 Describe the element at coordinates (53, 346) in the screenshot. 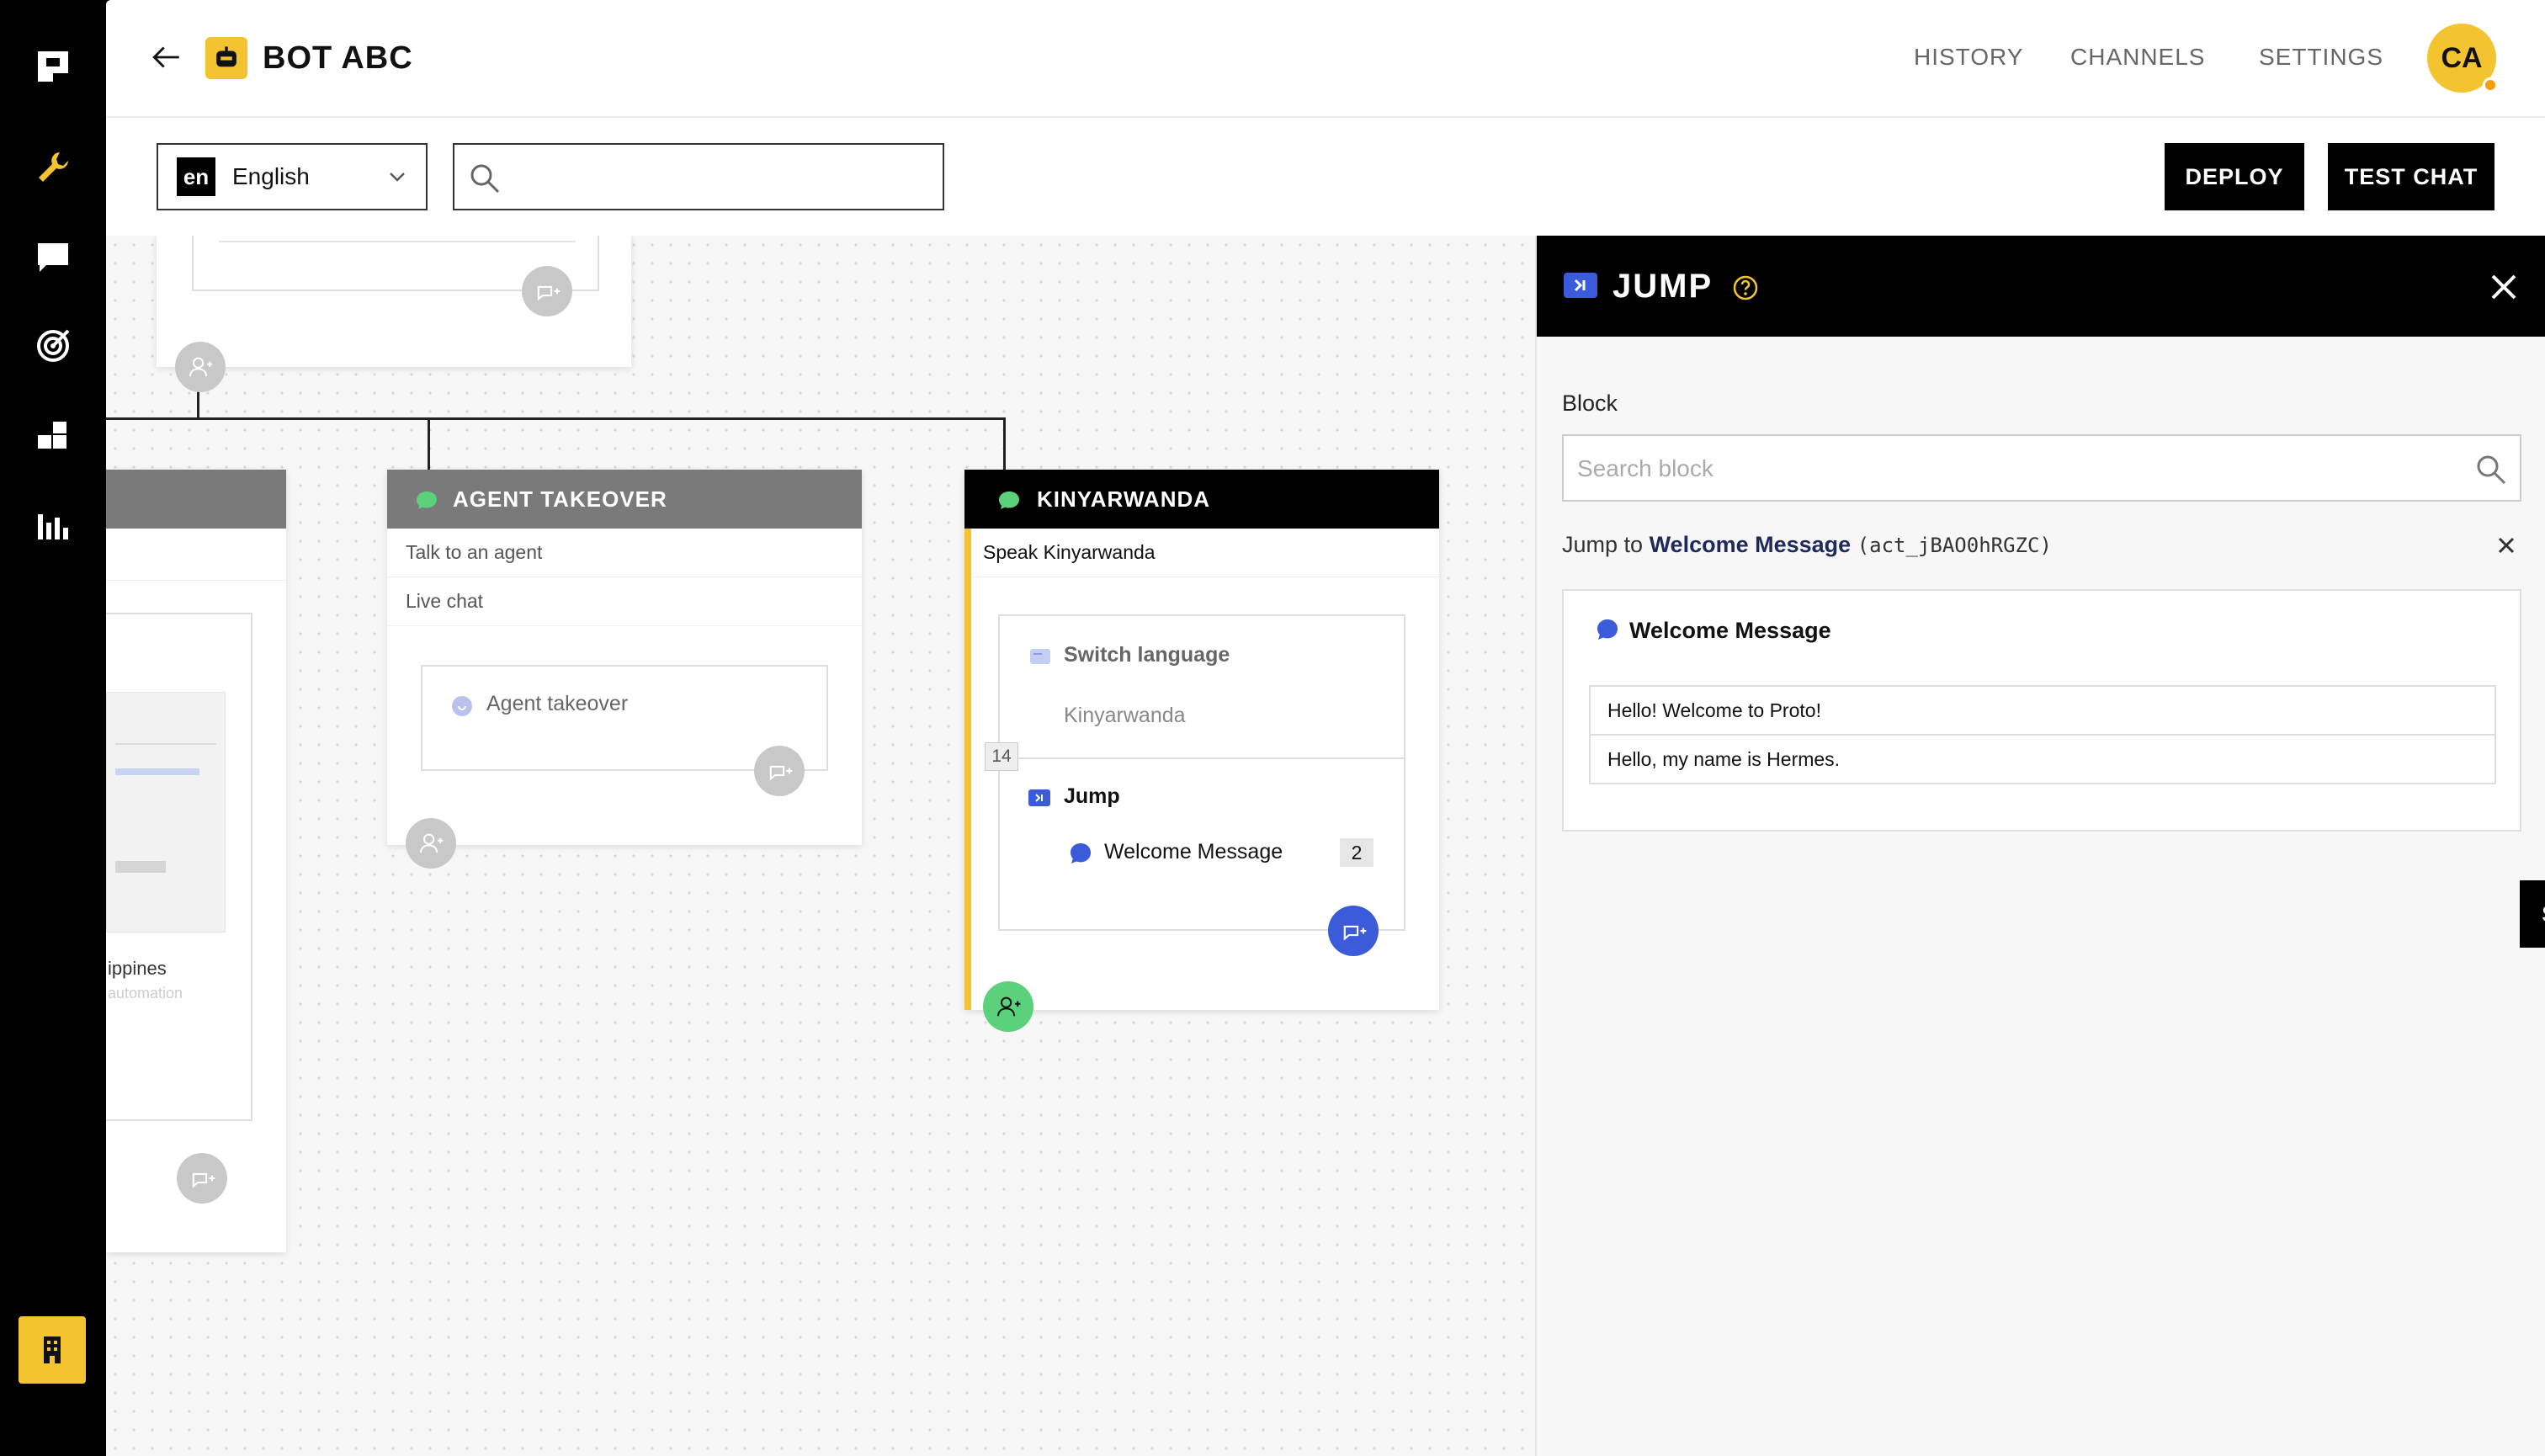

I see `target-icon` at that location.